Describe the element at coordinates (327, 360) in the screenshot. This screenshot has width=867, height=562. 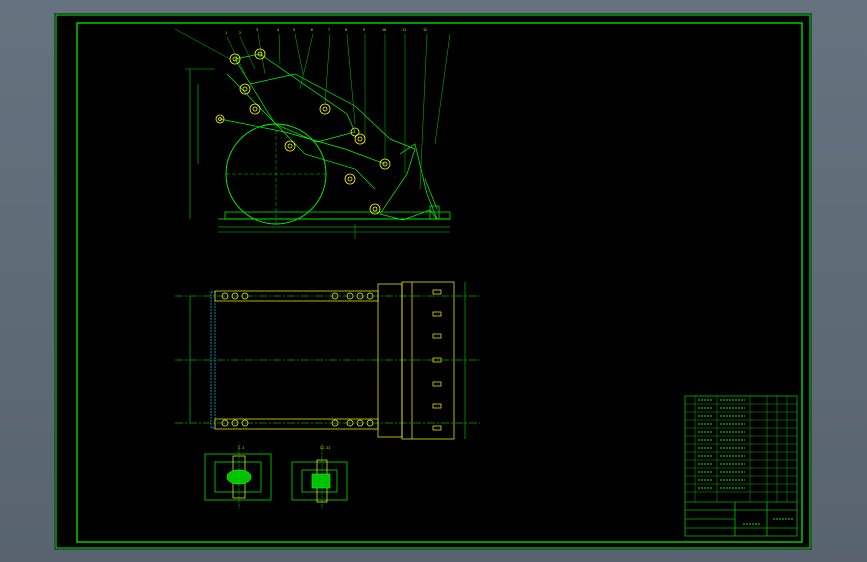
I see `top-view` at that location.